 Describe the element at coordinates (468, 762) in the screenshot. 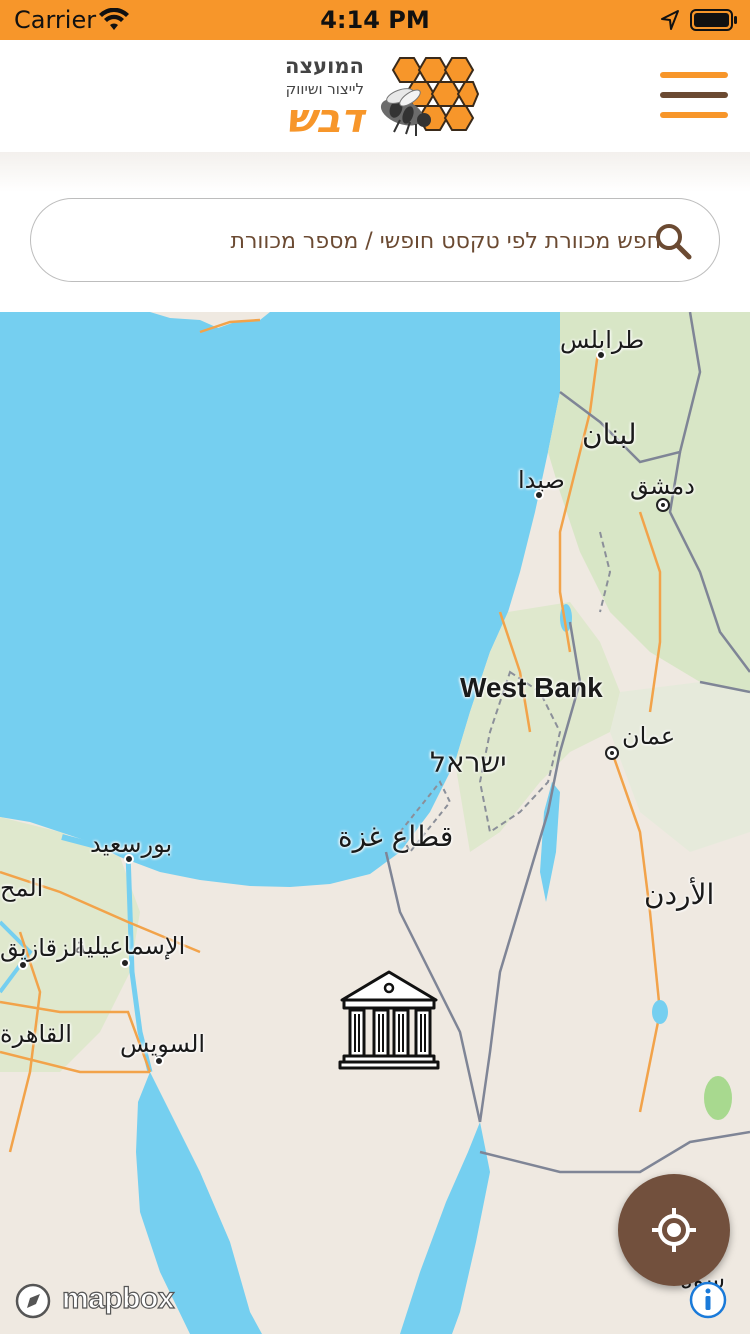

I see `place-label: ישראל` at that location.